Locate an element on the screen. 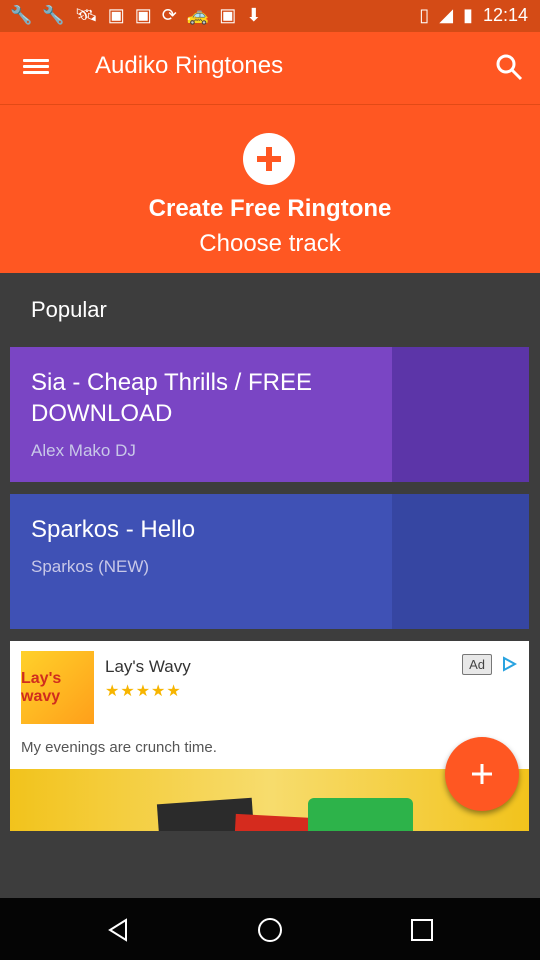  app-title: Audiko Ringtones is located at coordinates (189, 65).